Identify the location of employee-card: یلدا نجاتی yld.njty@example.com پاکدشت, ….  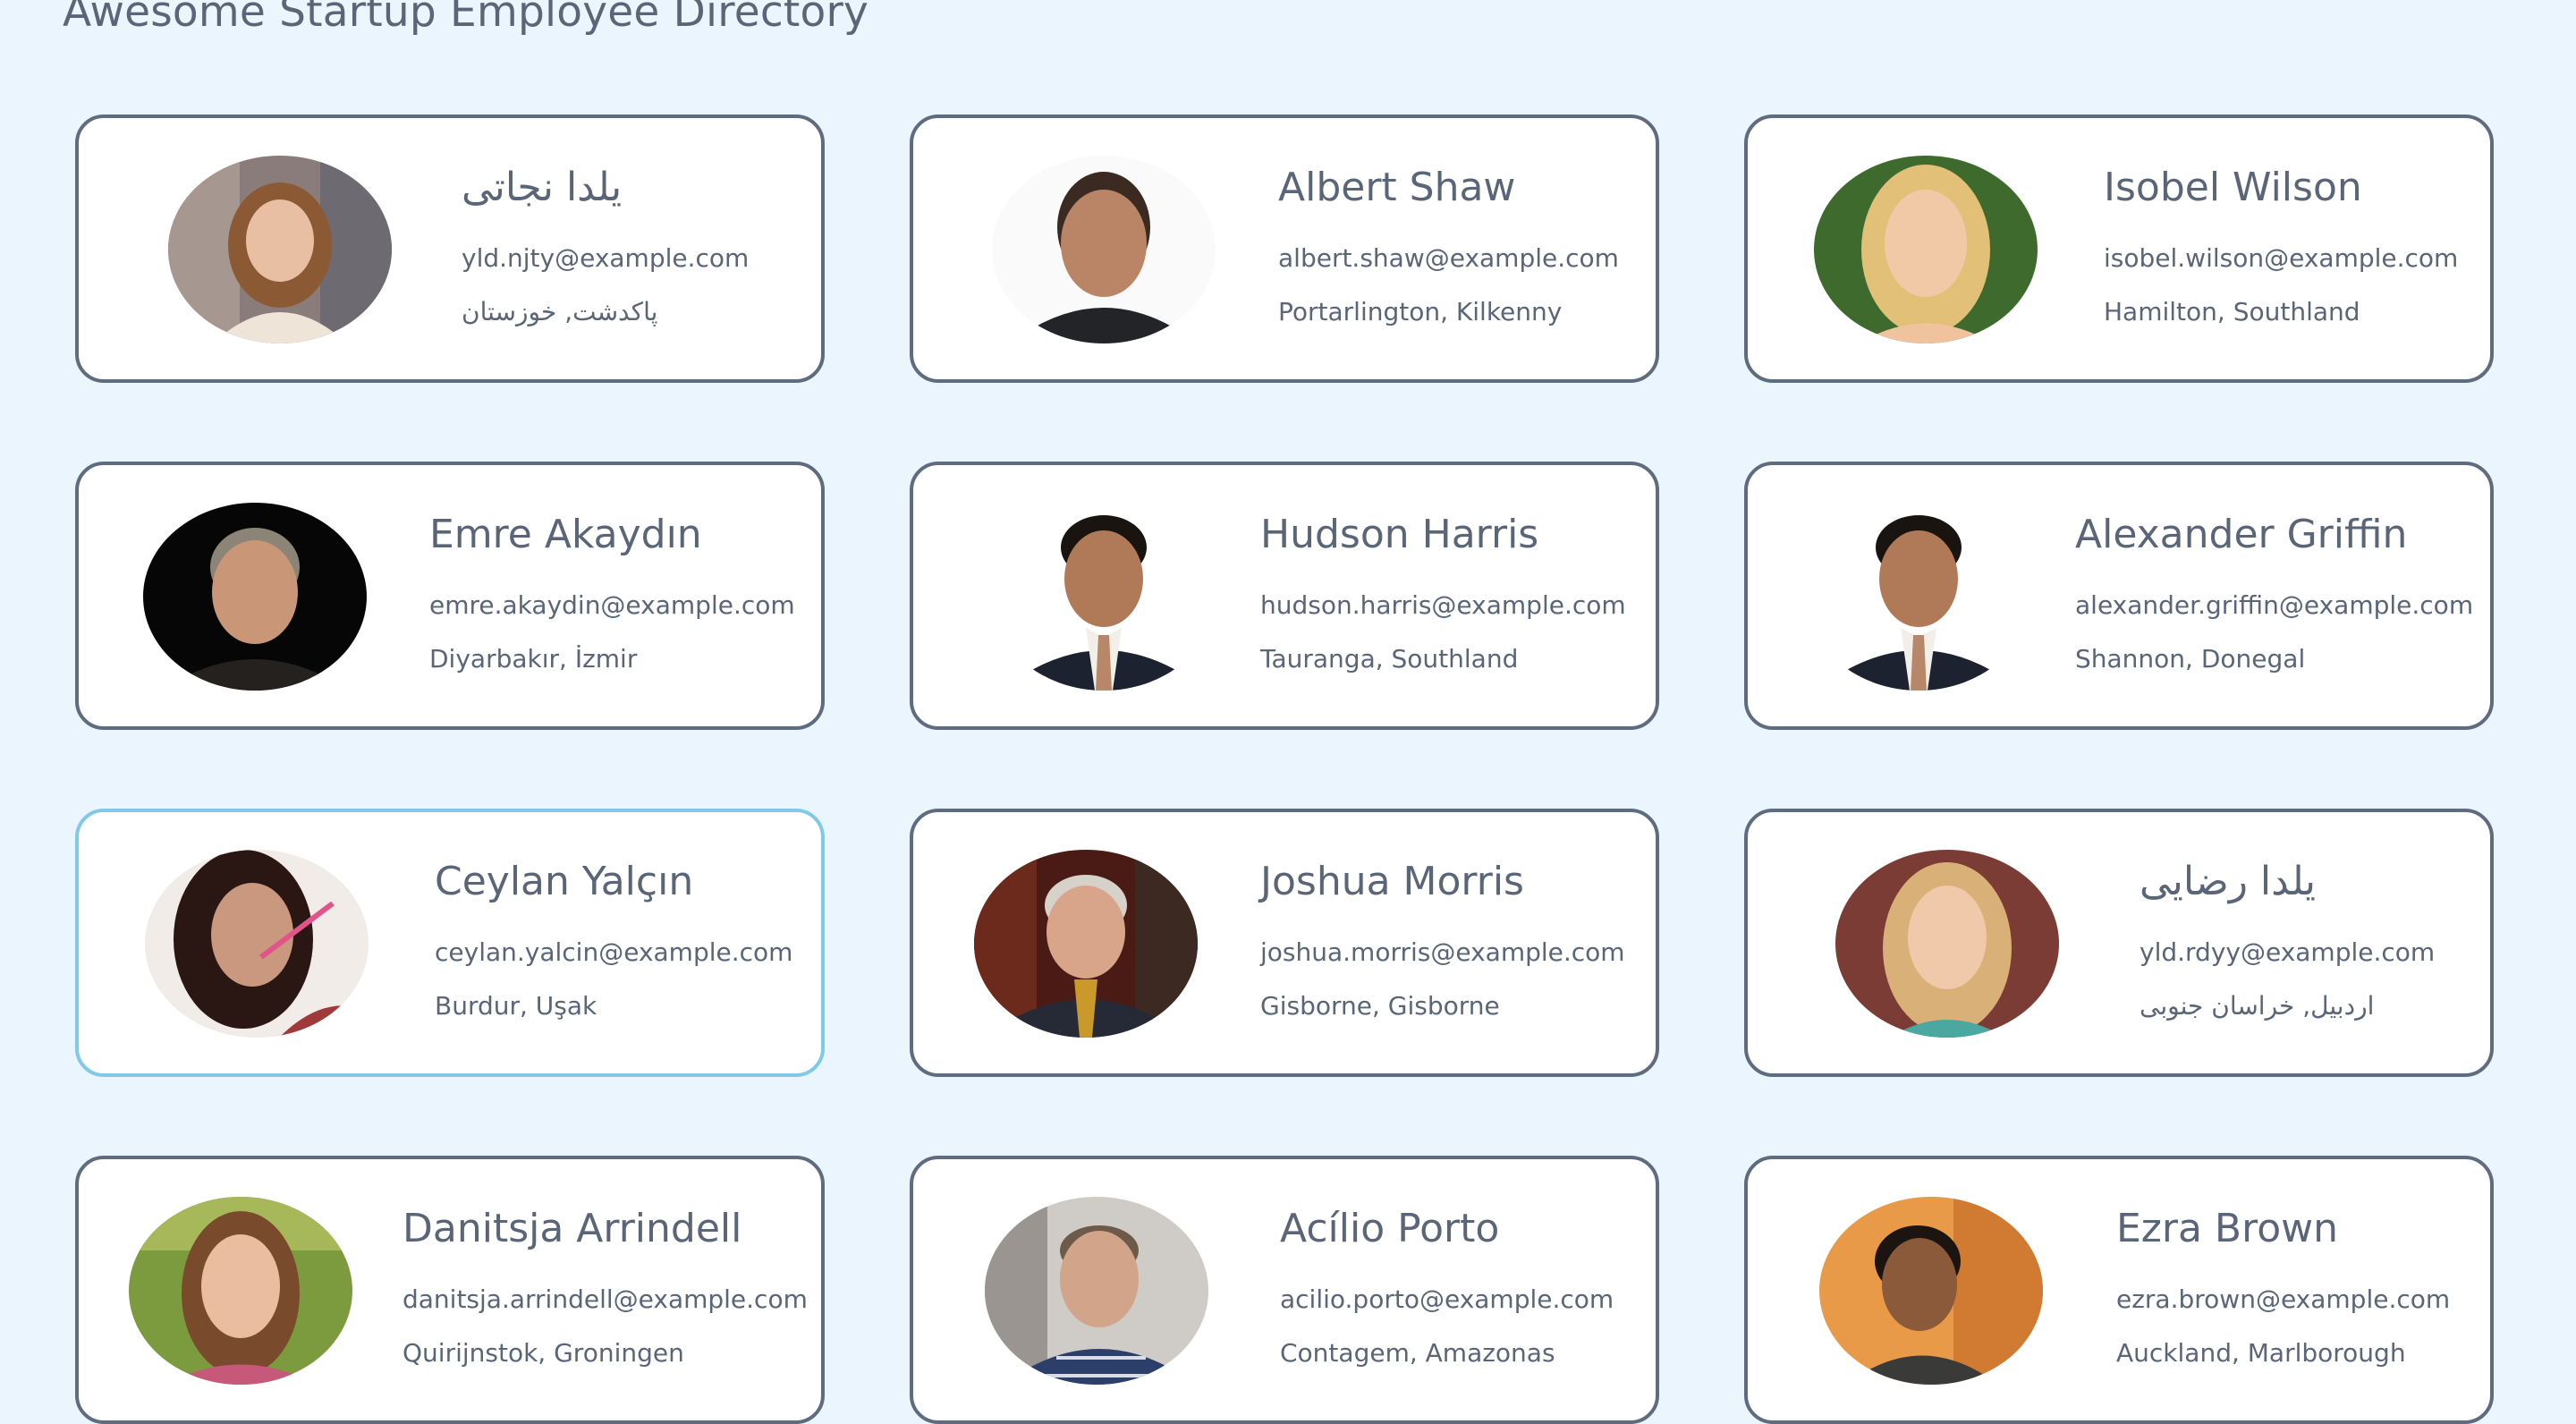
(450, 248).